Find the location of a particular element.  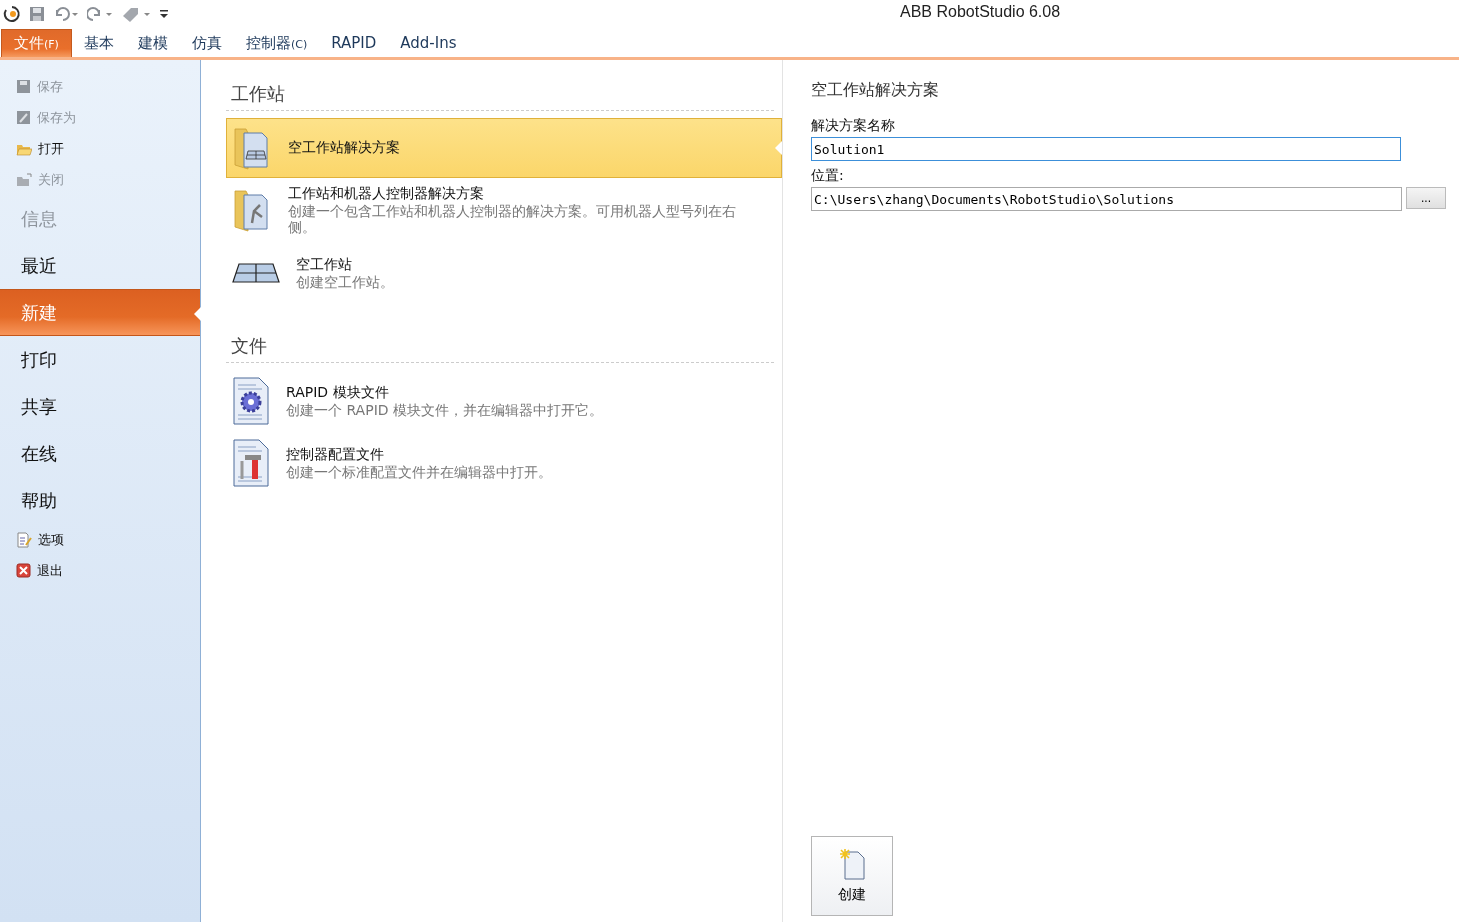

customize-toolbar-icon is located at coordinates (164, 14).